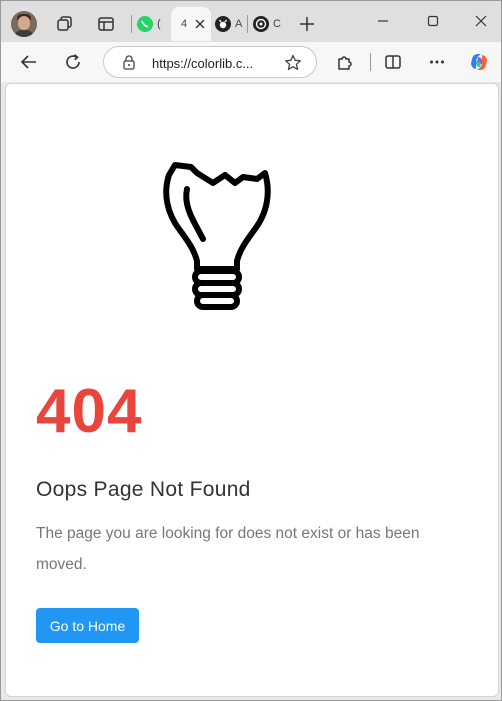  Describe the element at coordinates (437, 62) in the screenshot. I see `more-icon` at that location.